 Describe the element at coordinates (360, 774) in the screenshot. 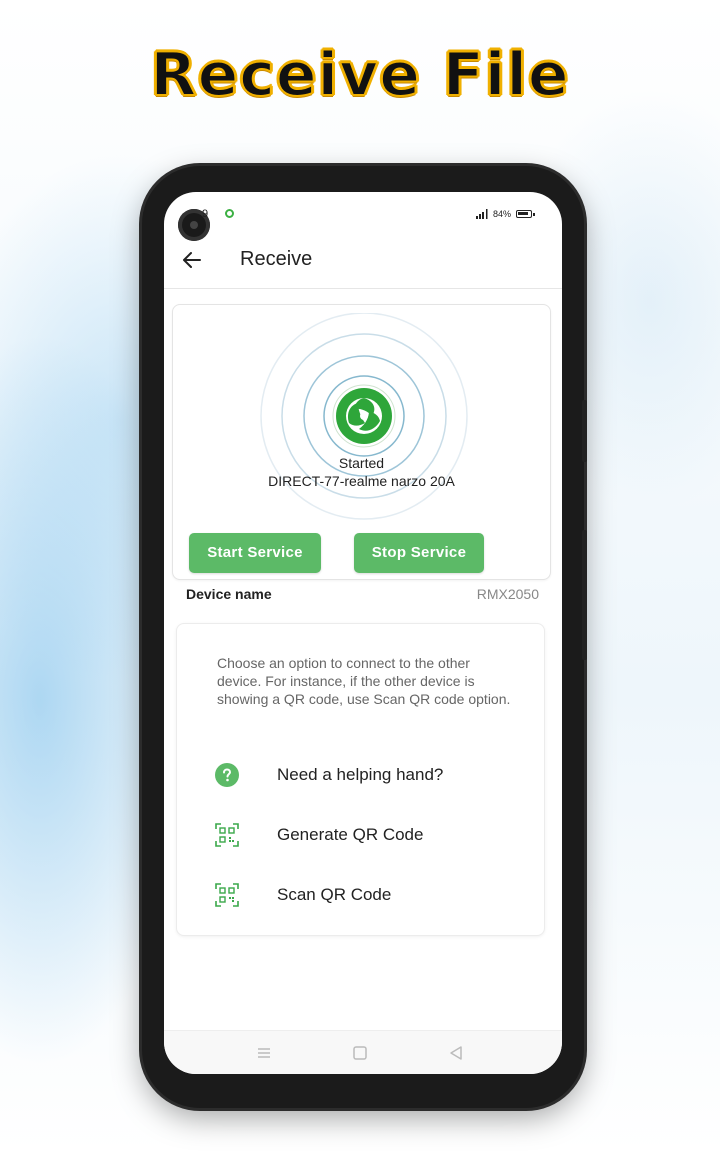

I see `option-label: Need a helping hand?` at that location.